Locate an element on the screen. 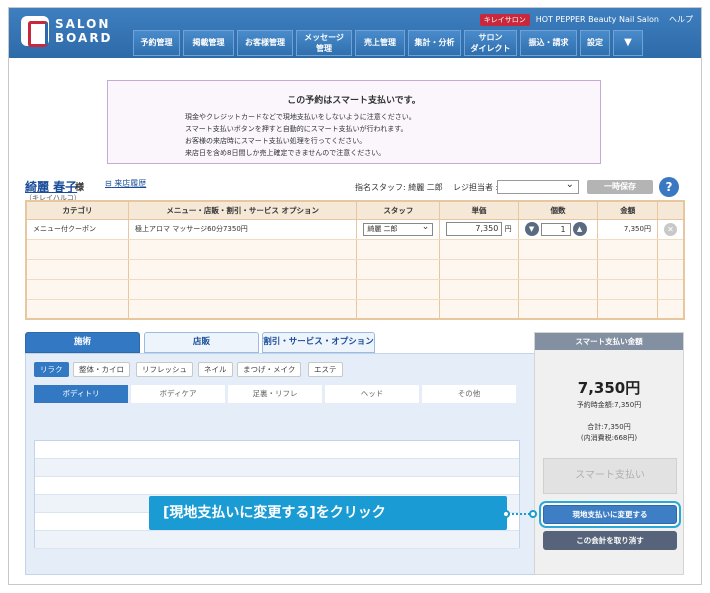  qty-decrease-icon: ▼ is located at coordinates (531, 229).